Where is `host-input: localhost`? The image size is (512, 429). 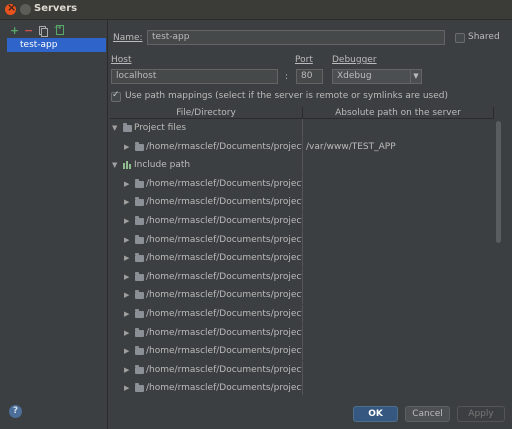
host-input: localhost is located at coordinates (194, 76).